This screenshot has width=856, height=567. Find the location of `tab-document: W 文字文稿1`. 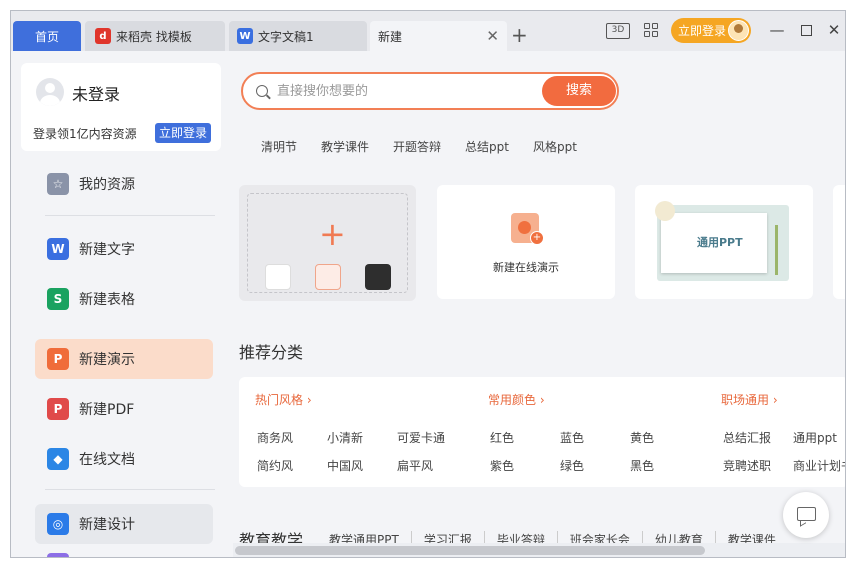

tab-document: W 文字文稿1 is located at coordinates (298, 36).